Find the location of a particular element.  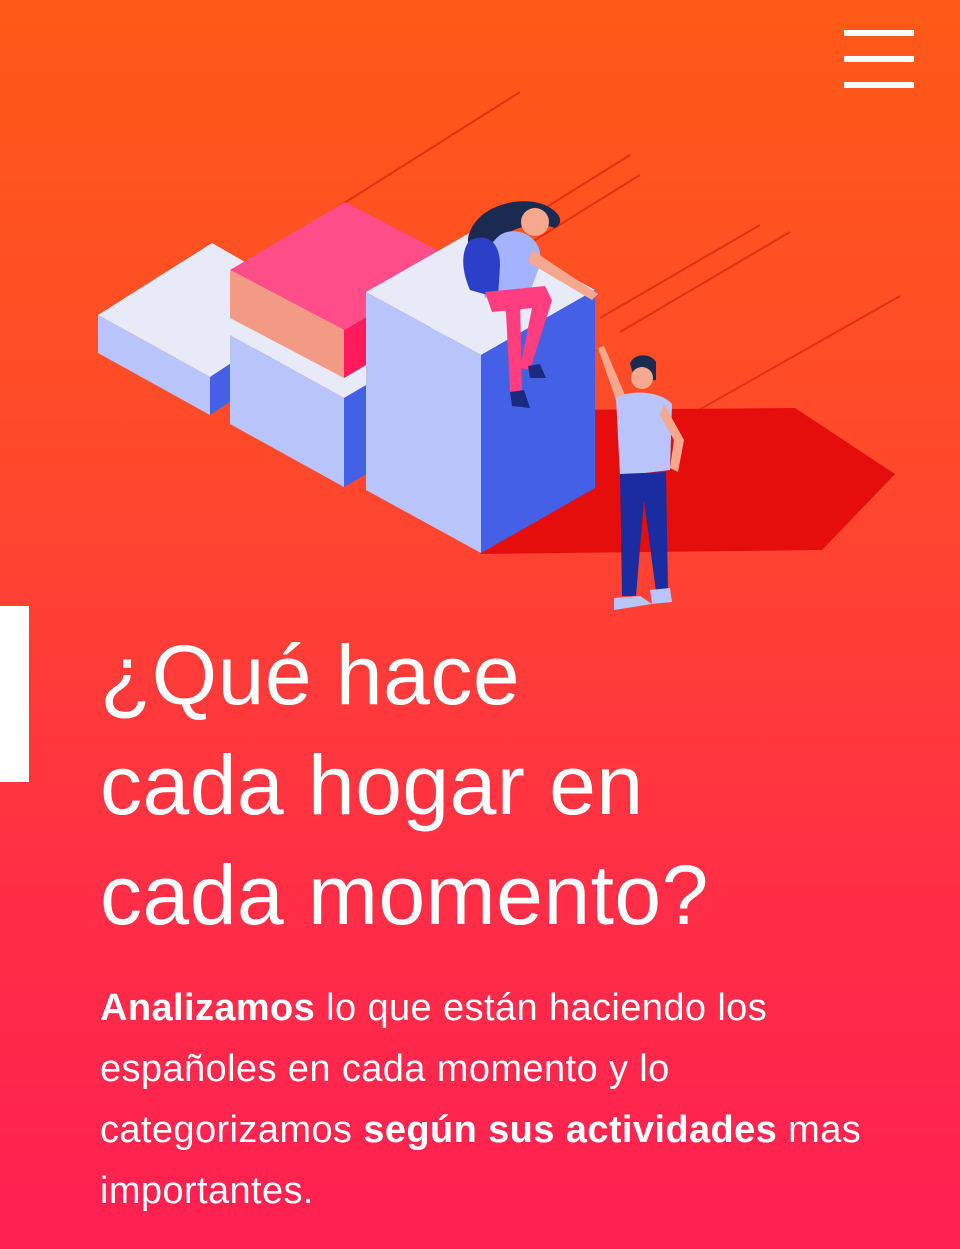

intro-bold-analizamos: Analizamos is located at coordinates (208, 1008).